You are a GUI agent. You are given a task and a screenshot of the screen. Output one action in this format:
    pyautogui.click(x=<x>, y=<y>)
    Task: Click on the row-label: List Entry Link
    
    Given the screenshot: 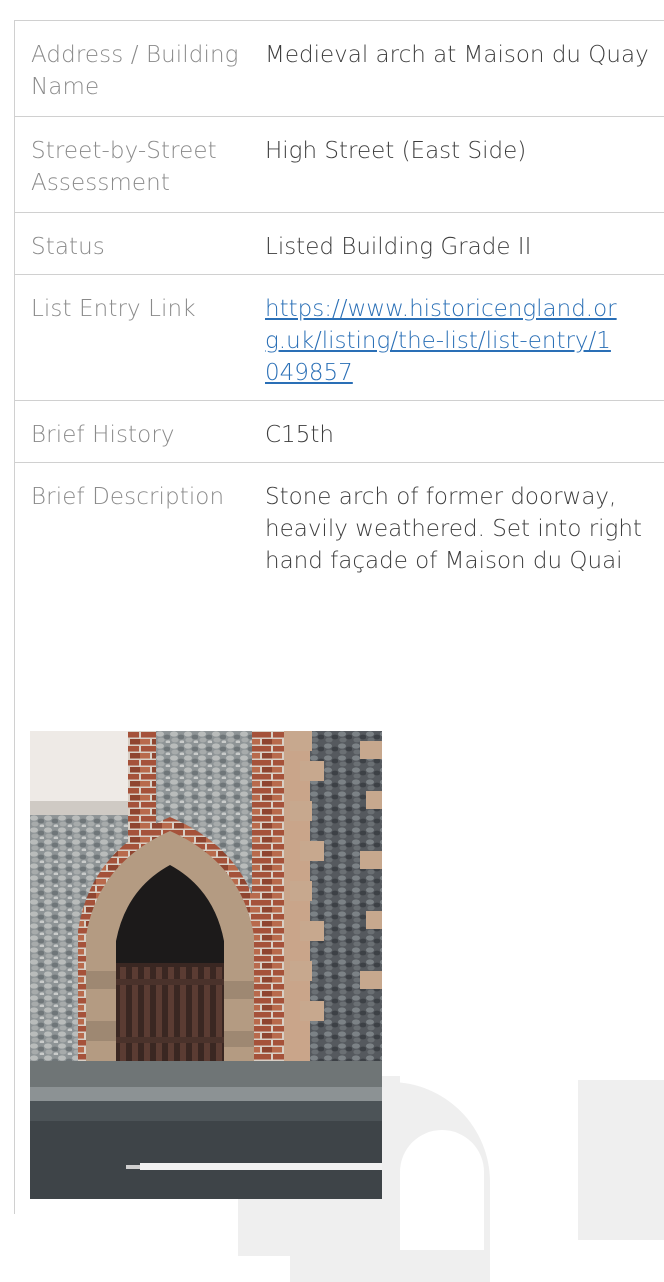 What is the action you would take?
    pyautogui.click(x=113, y=309)
    